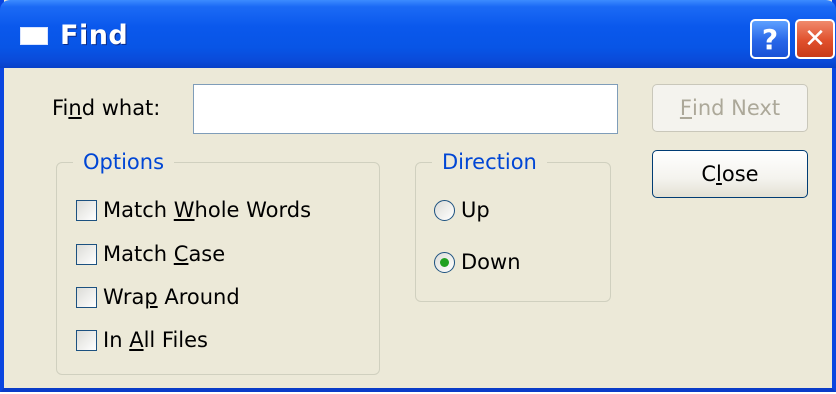 The image size is (836, 394). I want to click on help-button: ?, so click(770, 39).